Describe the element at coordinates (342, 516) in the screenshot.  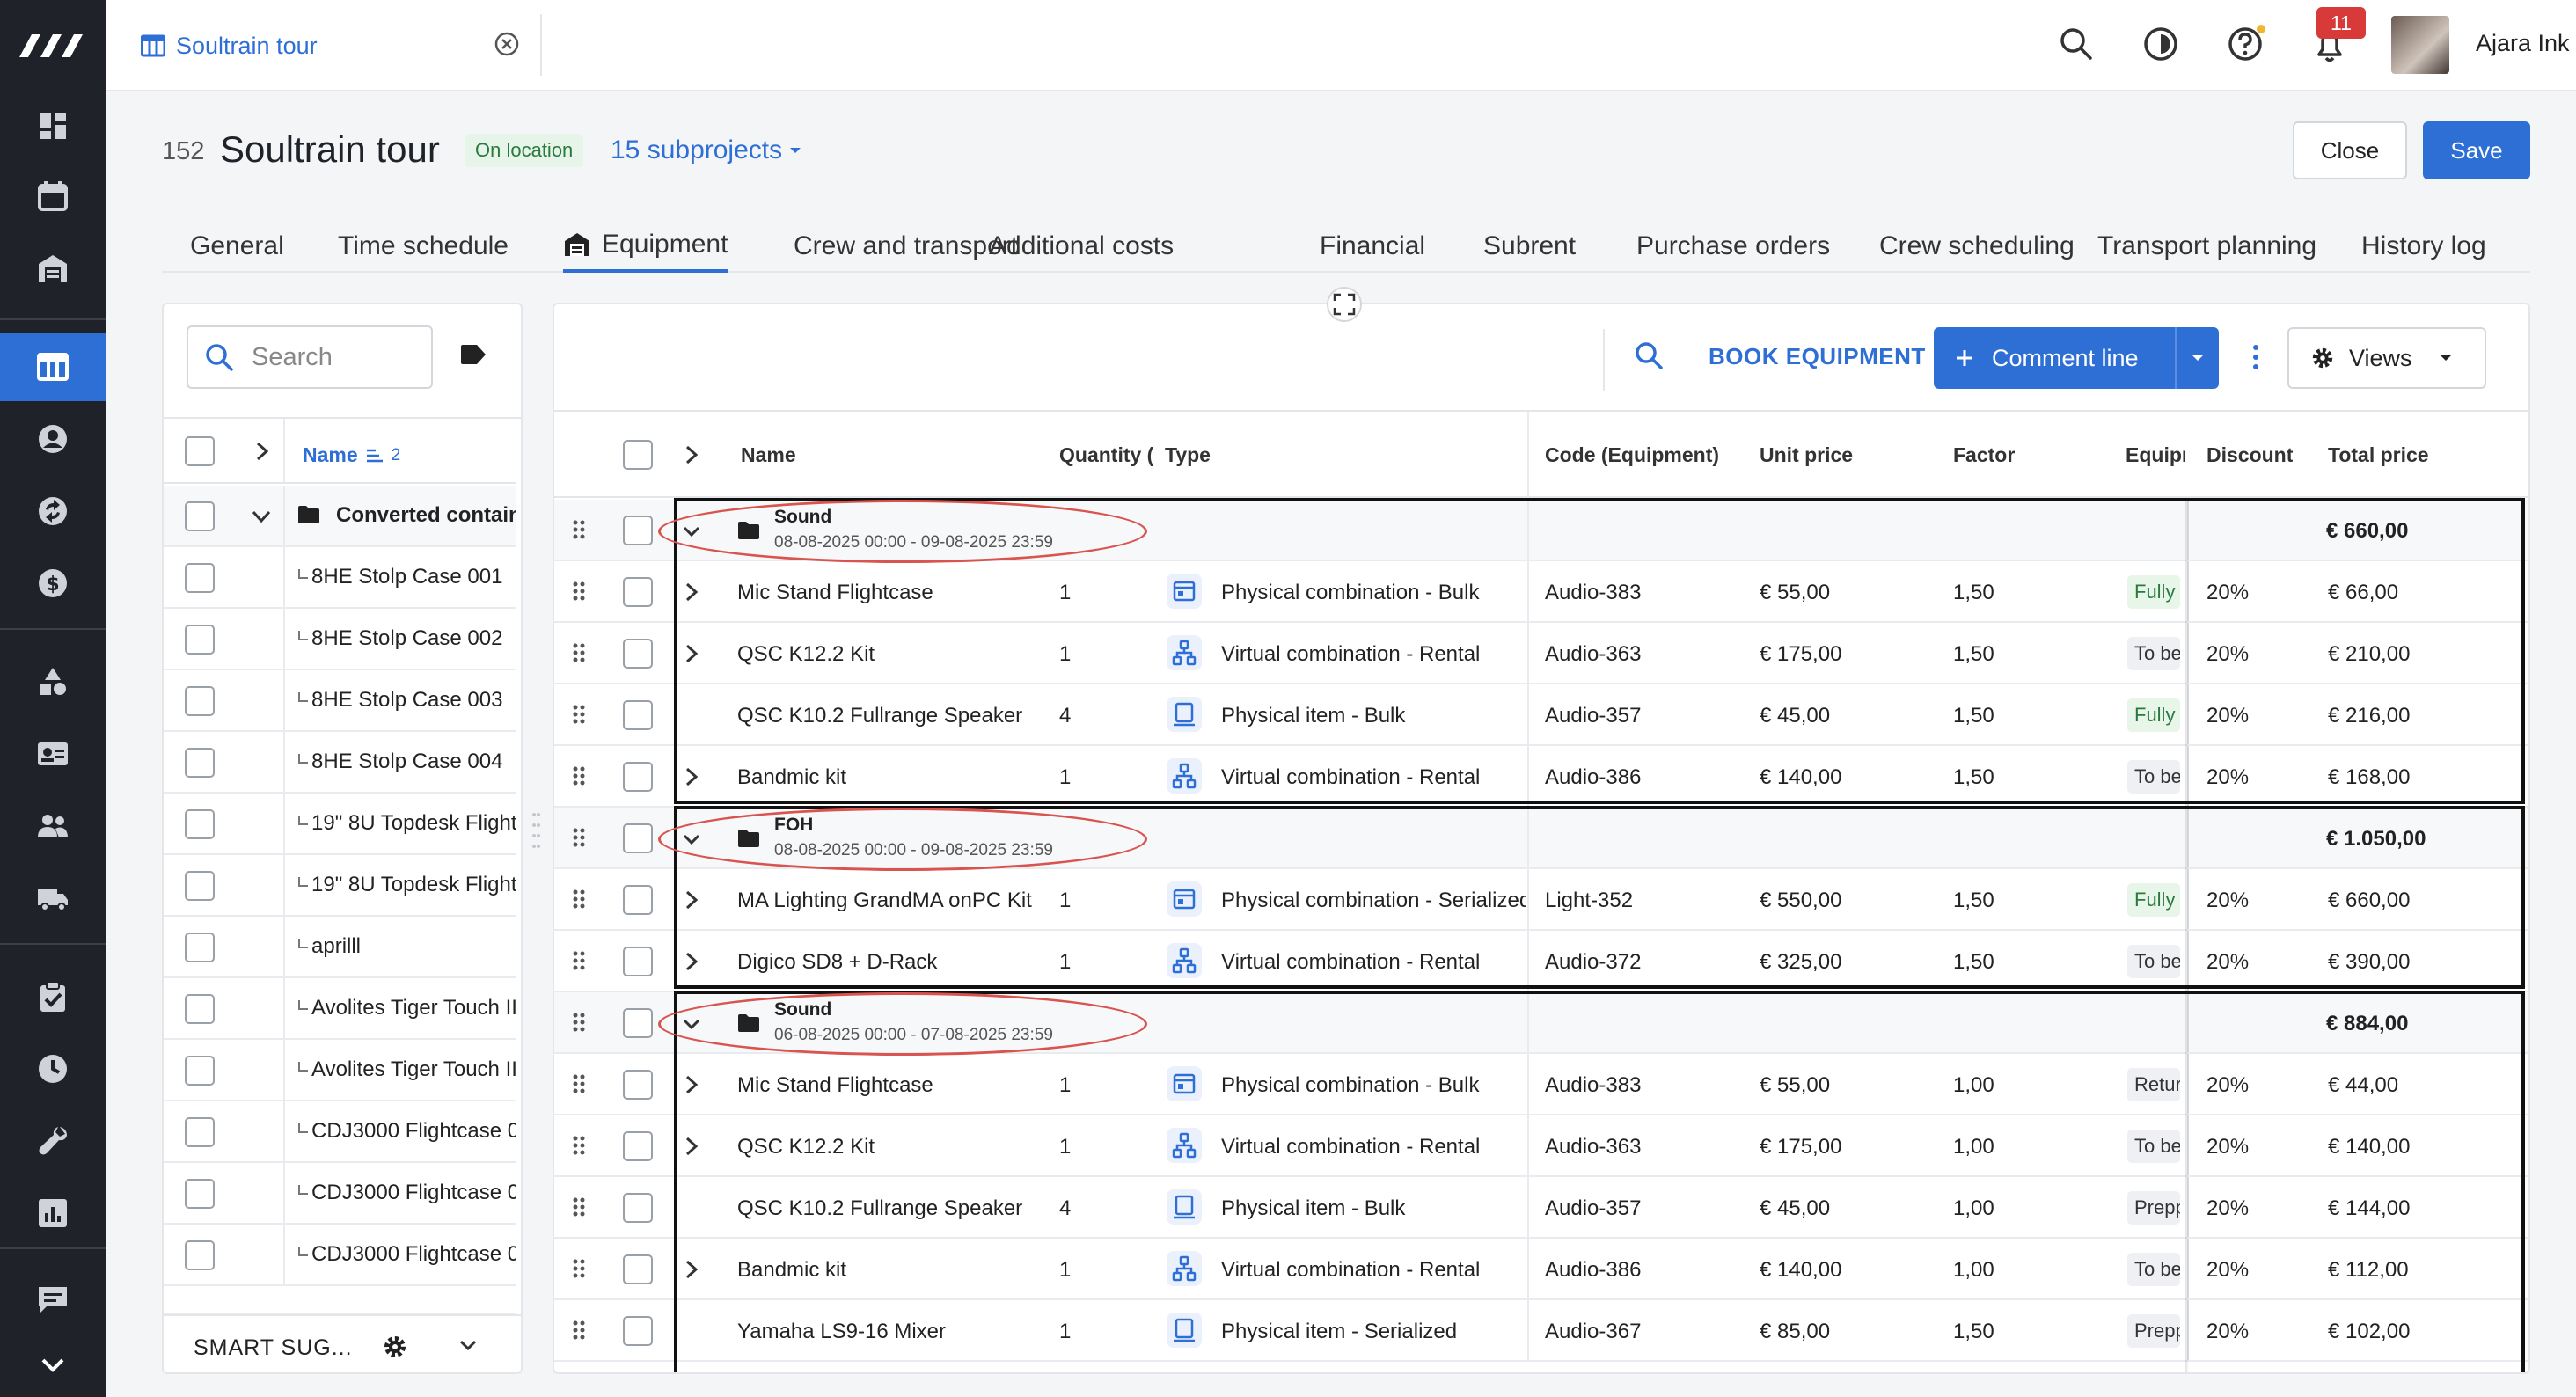
I see `container-group-row: Converted containers` at that location.